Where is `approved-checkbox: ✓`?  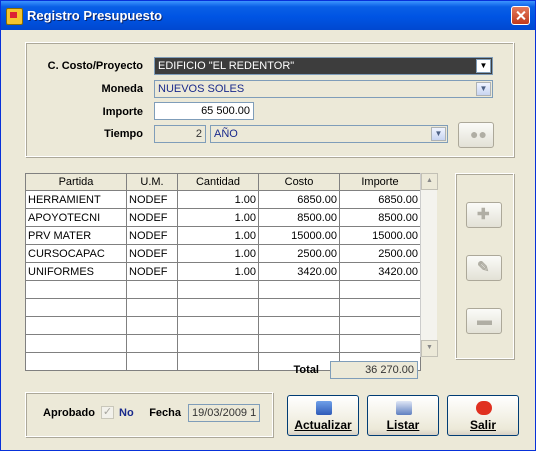
approved-checkbox: ✓ is located at coordinates (107, 412).